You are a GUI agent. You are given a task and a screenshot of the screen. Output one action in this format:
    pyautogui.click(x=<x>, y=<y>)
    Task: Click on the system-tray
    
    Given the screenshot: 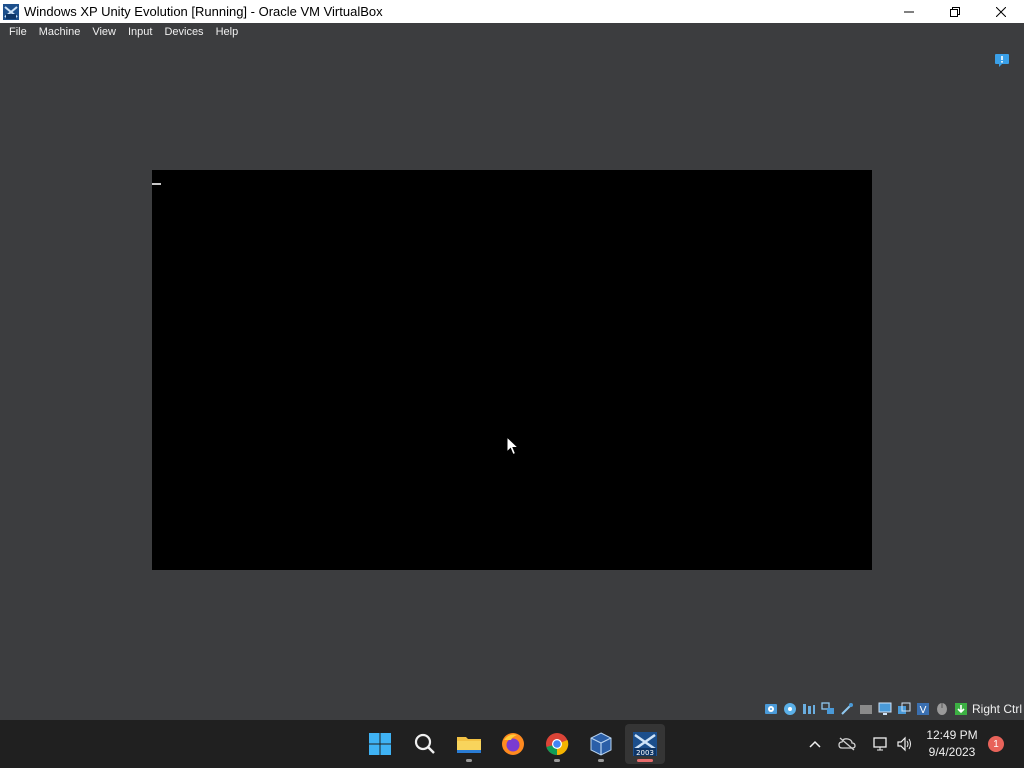 What is the action you would take?
    pyautogui.click(x=860, y=744)
    